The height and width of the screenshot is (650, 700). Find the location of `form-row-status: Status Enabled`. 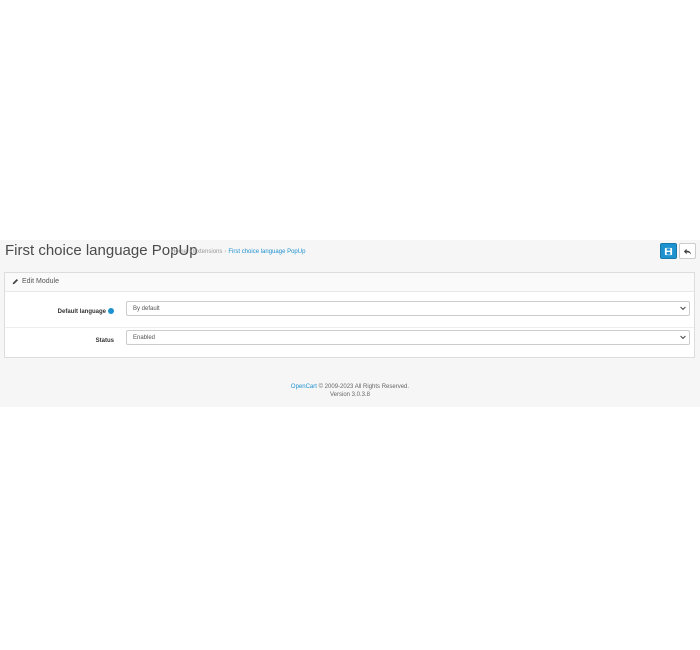

form-row-status: Status Enabled is located at coordinates (349, 341).